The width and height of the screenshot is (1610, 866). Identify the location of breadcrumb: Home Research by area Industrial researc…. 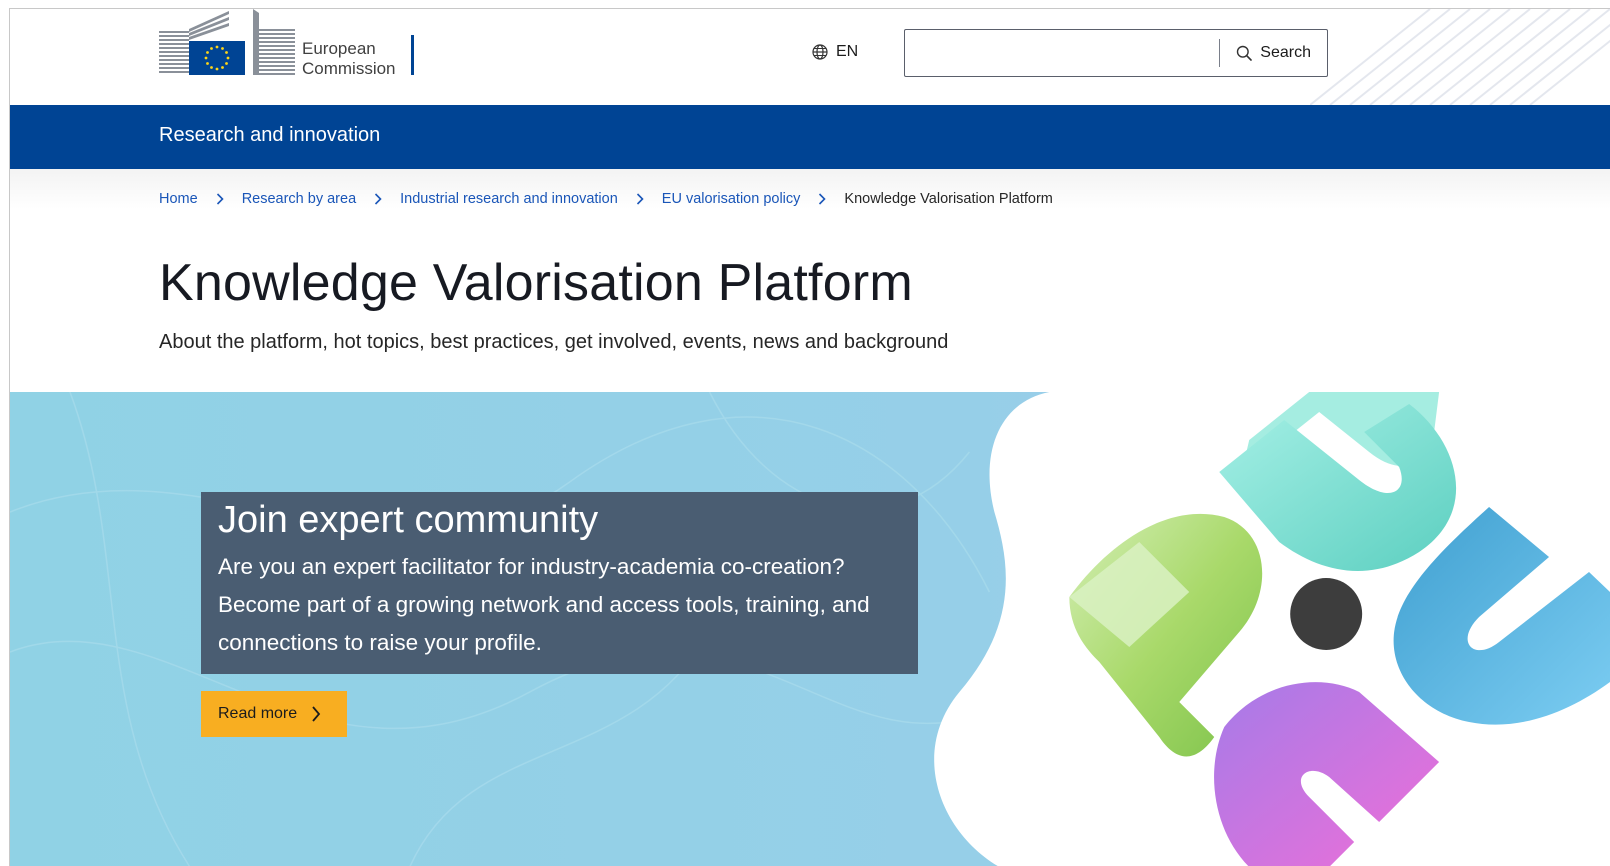
(606, 199).